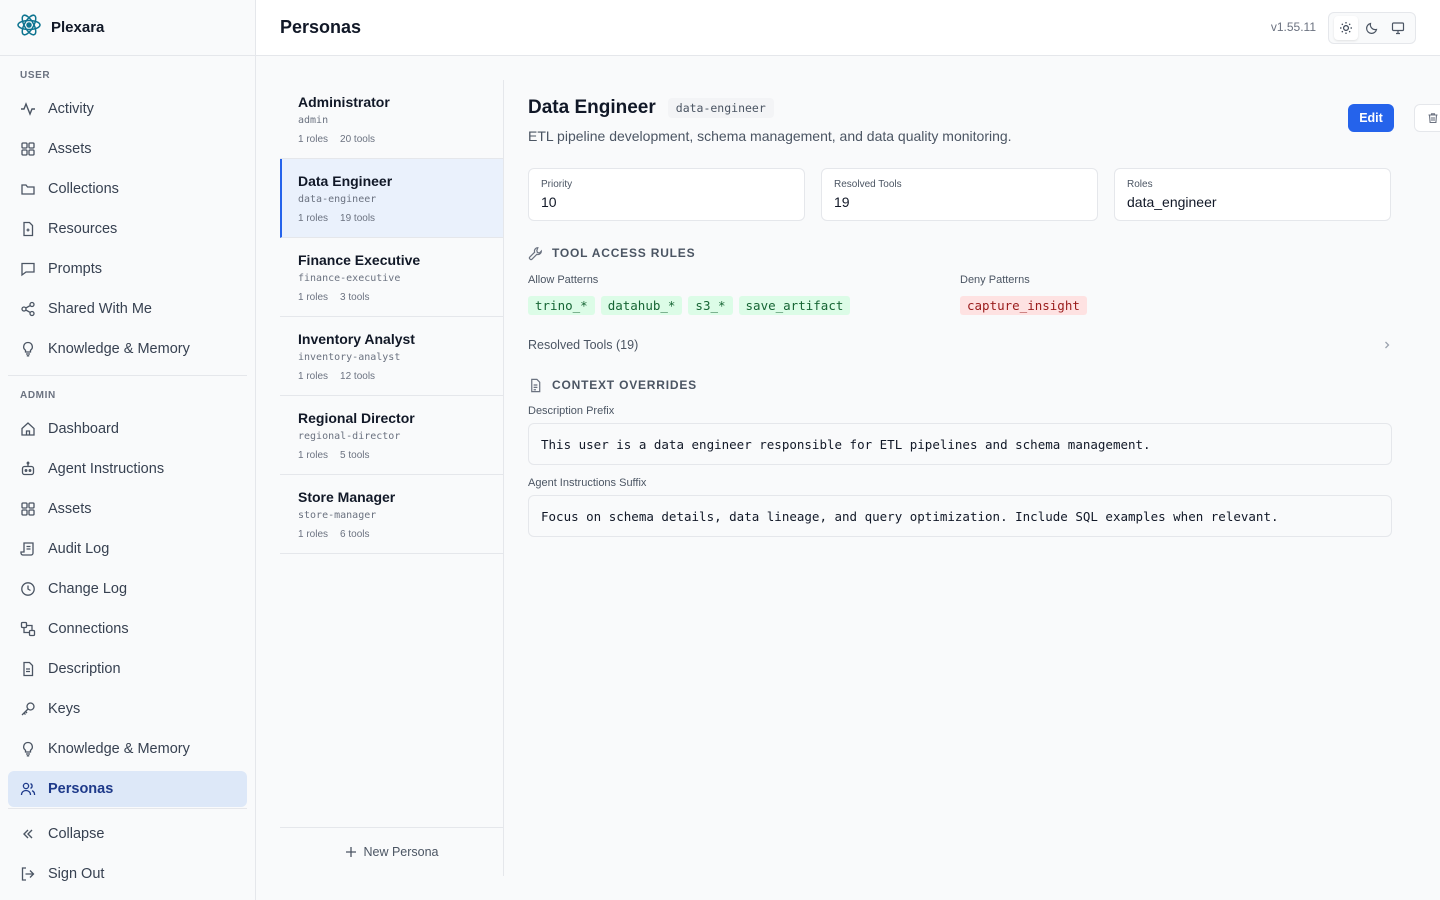  Describe the element at coordinates (76, 874) in the screenshot. I see `sign-out-label: Sign Out` at that location.